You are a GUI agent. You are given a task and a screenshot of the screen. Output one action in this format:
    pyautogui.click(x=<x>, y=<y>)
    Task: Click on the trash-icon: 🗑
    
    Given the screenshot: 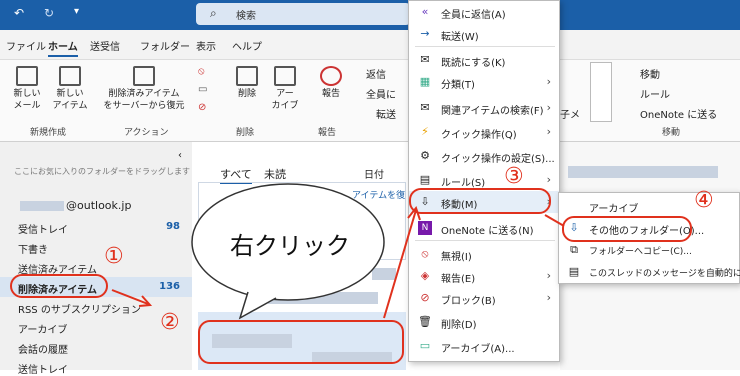 What is the action you would take?
    pyautogui.click(x=425, y=321)
    